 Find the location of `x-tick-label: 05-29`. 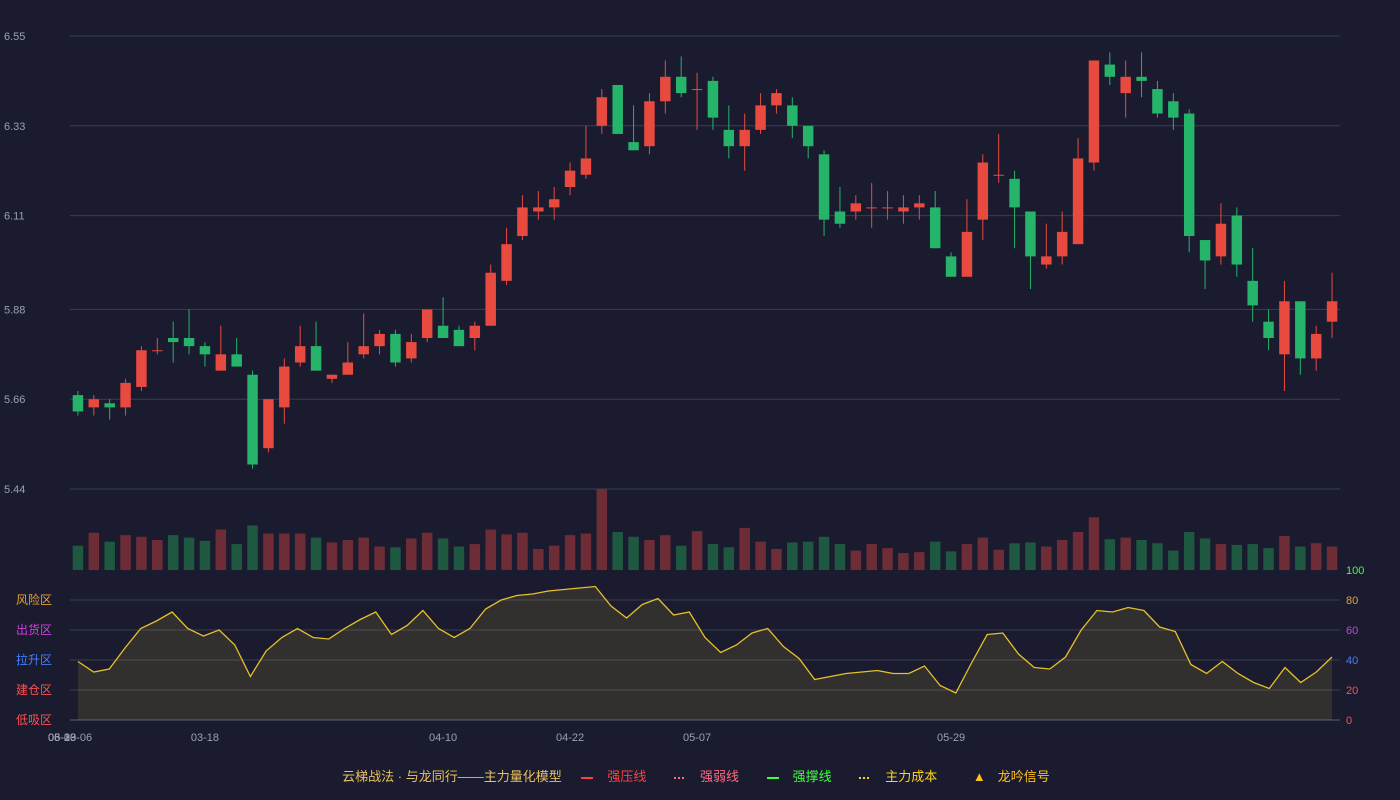

x-tick-label: 05-29 is located at coordinates (951, 738).